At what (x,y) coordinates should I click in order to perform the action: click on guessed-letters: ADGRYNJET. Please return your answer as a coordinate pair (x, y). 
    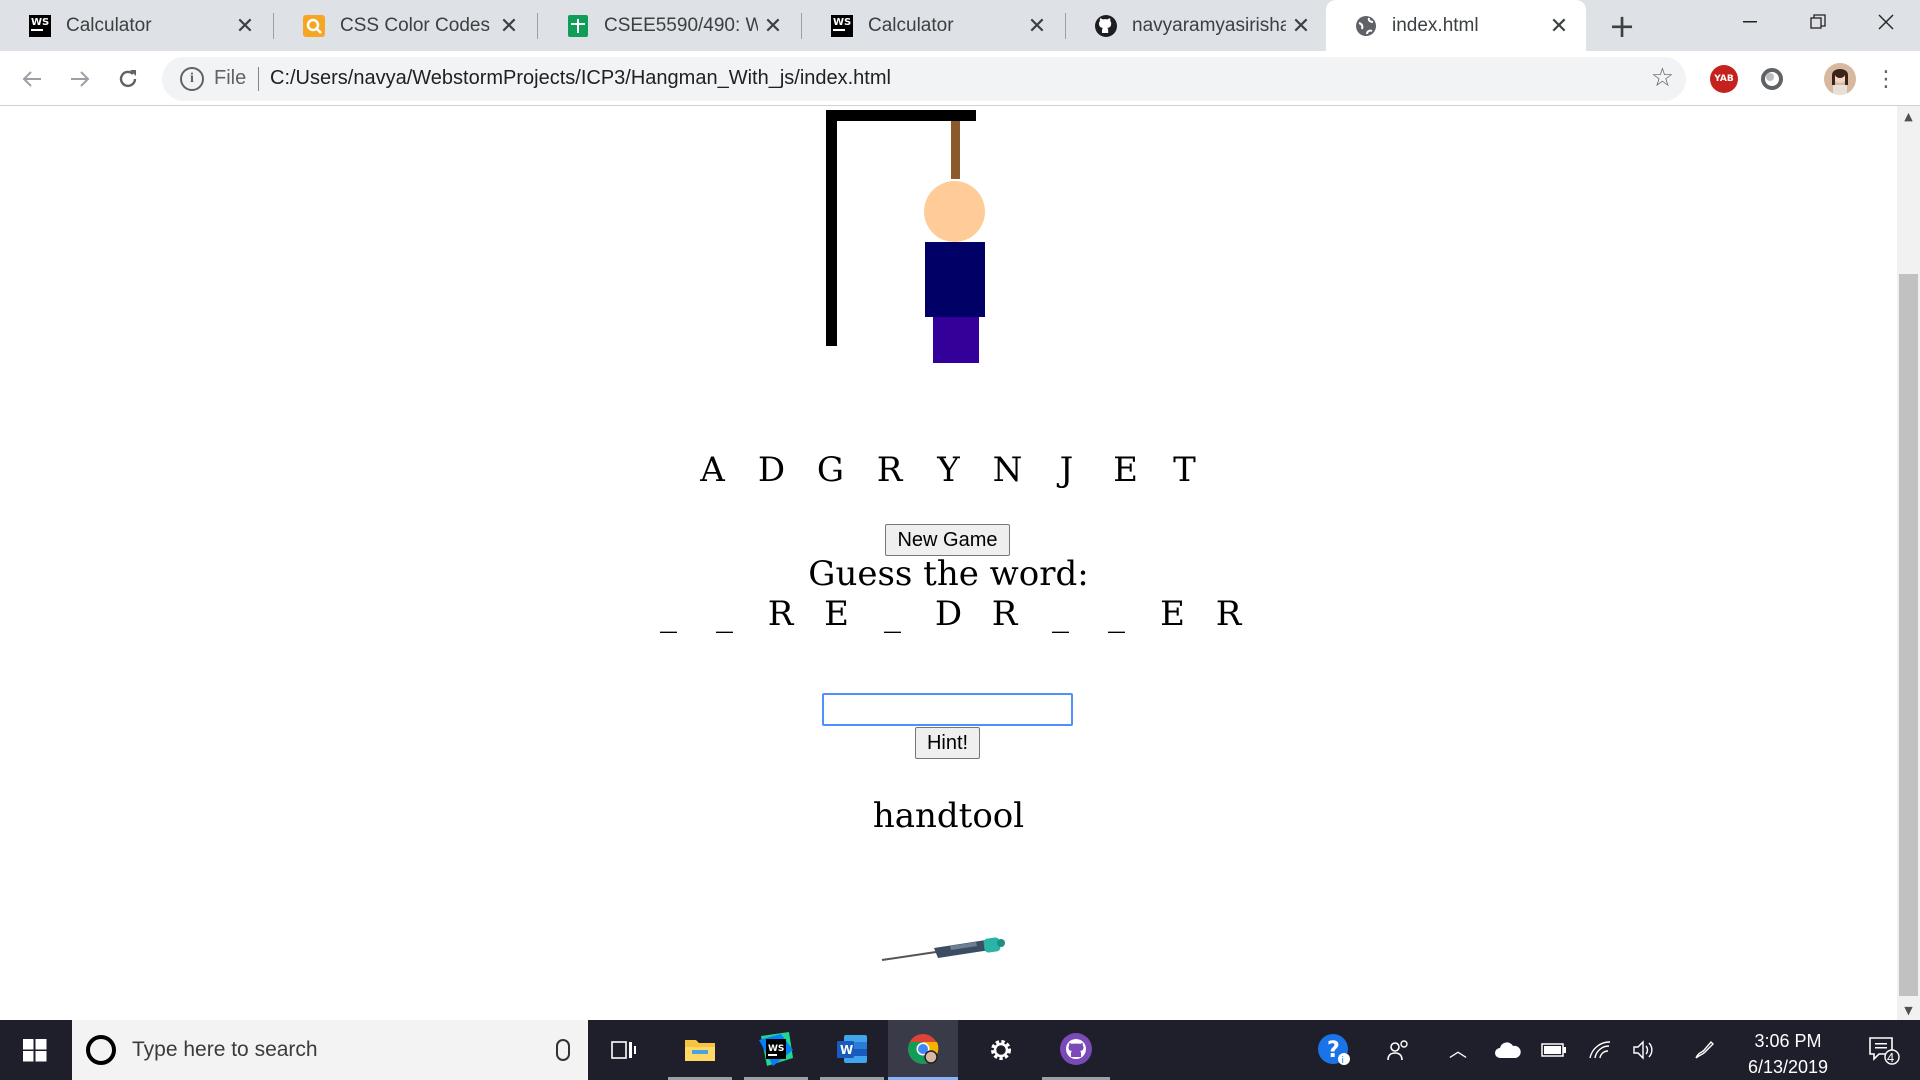
    Looking at the image, I should click on (948, 470).